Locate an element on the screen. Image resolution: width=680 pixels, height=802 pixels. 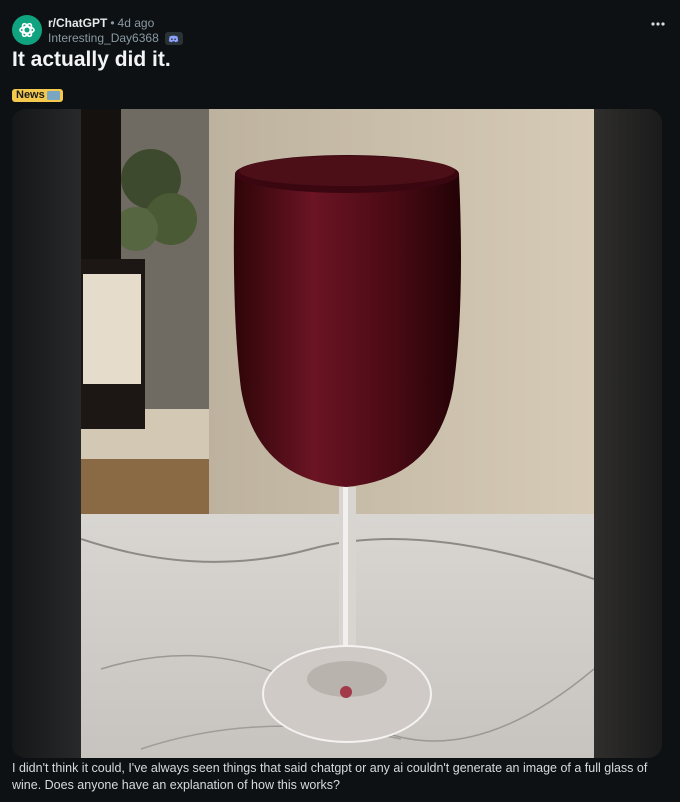
flair-label: News is located at coordinates (30, 95).